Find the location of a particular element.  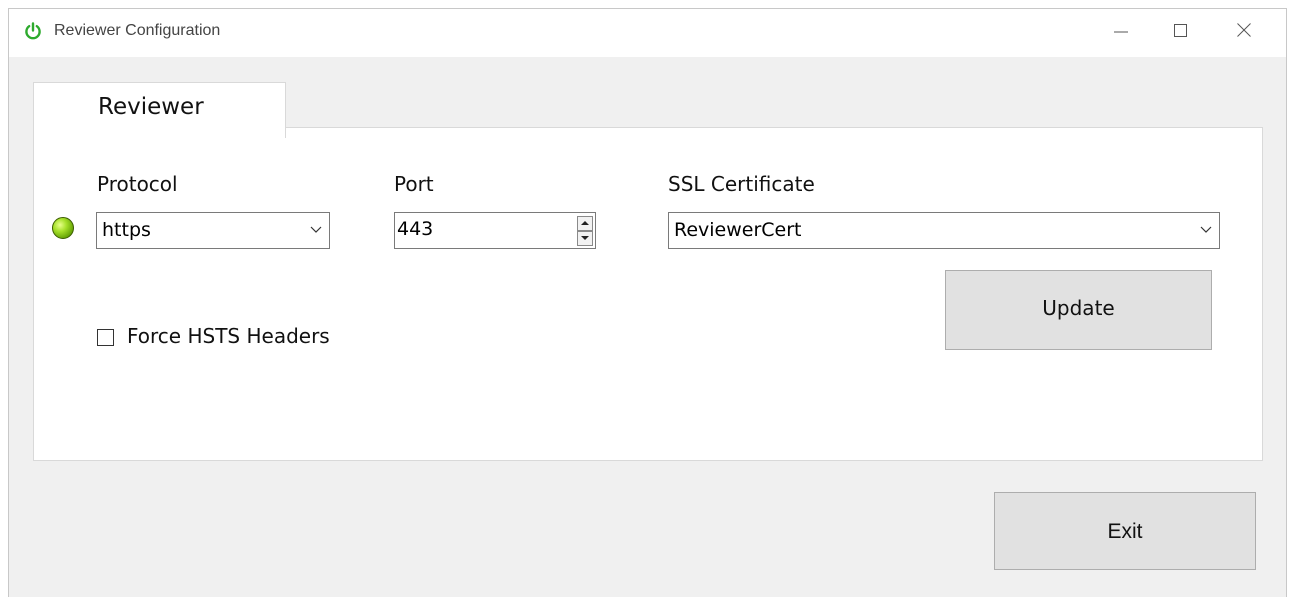

update-button: Update is located at coordinates (1078, 310).